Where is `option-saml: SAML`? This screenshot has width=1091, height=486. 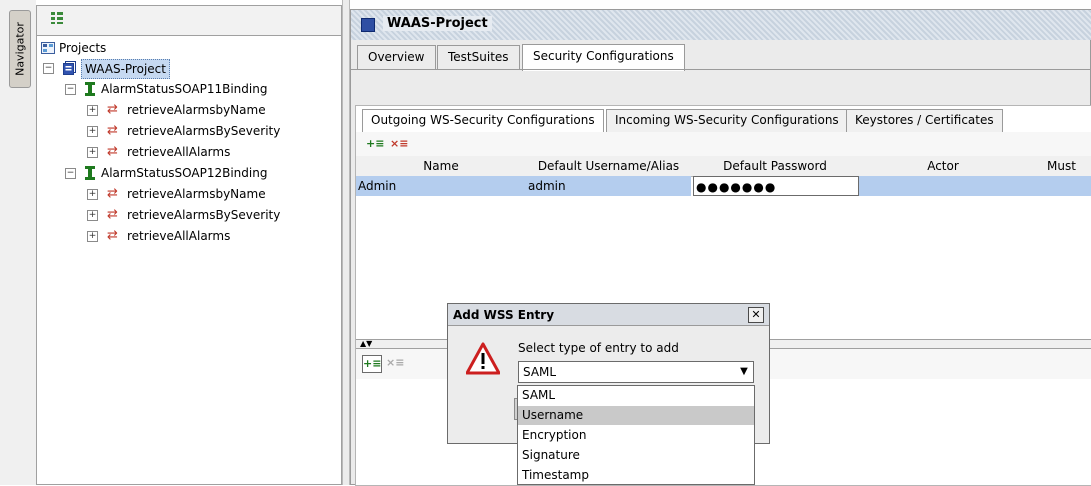 option-saml: SAML is located at coordinates (636, 395).